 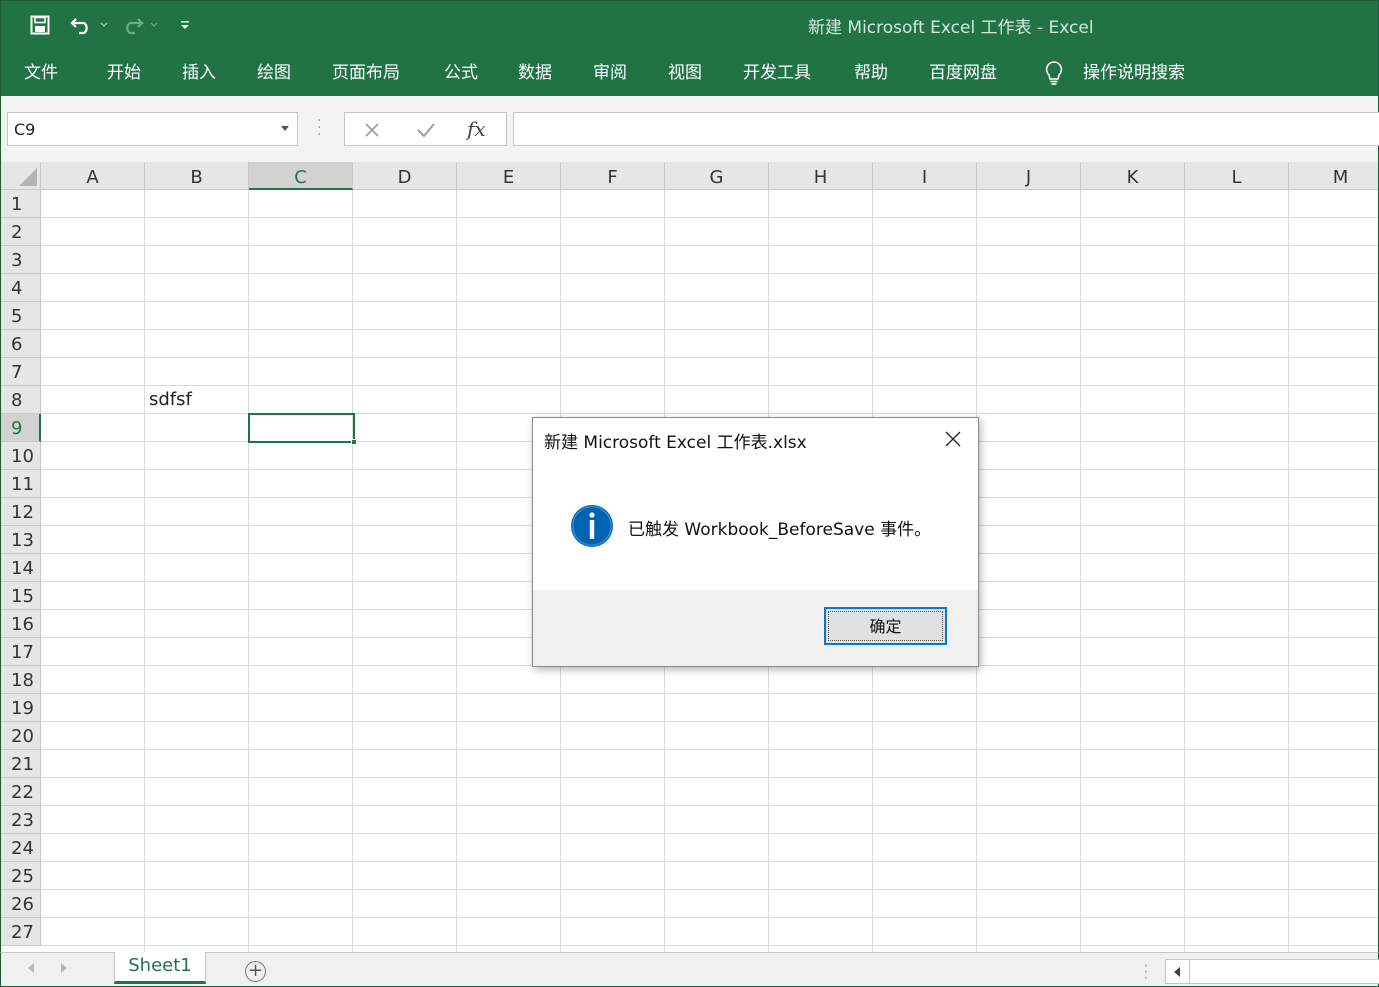 I want to click on row-header-16: 16, so click(x=21, y=624).